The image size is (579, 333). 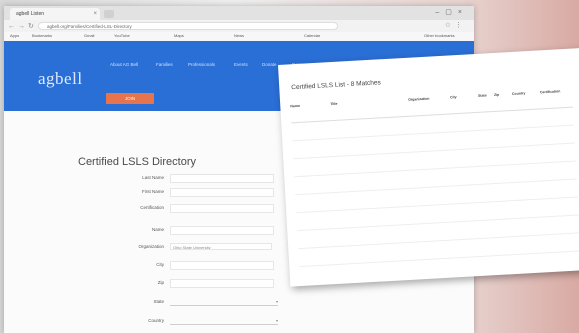 I want to click on field-label: First Name, so click(x=152, y=191).